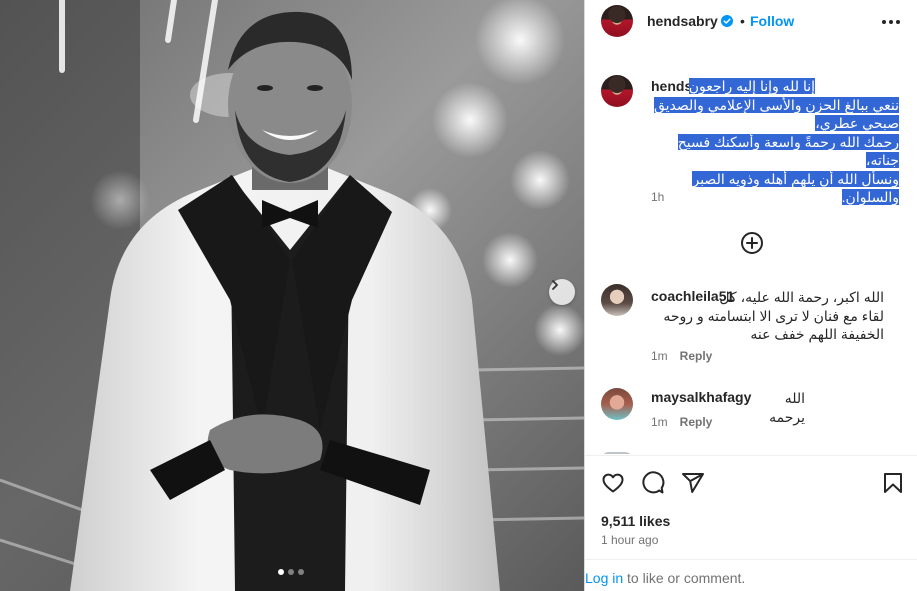  What do you see at coordinates (617, 21) in the screenshot?
I see `author-avatar` at bounding box center [617, 21].